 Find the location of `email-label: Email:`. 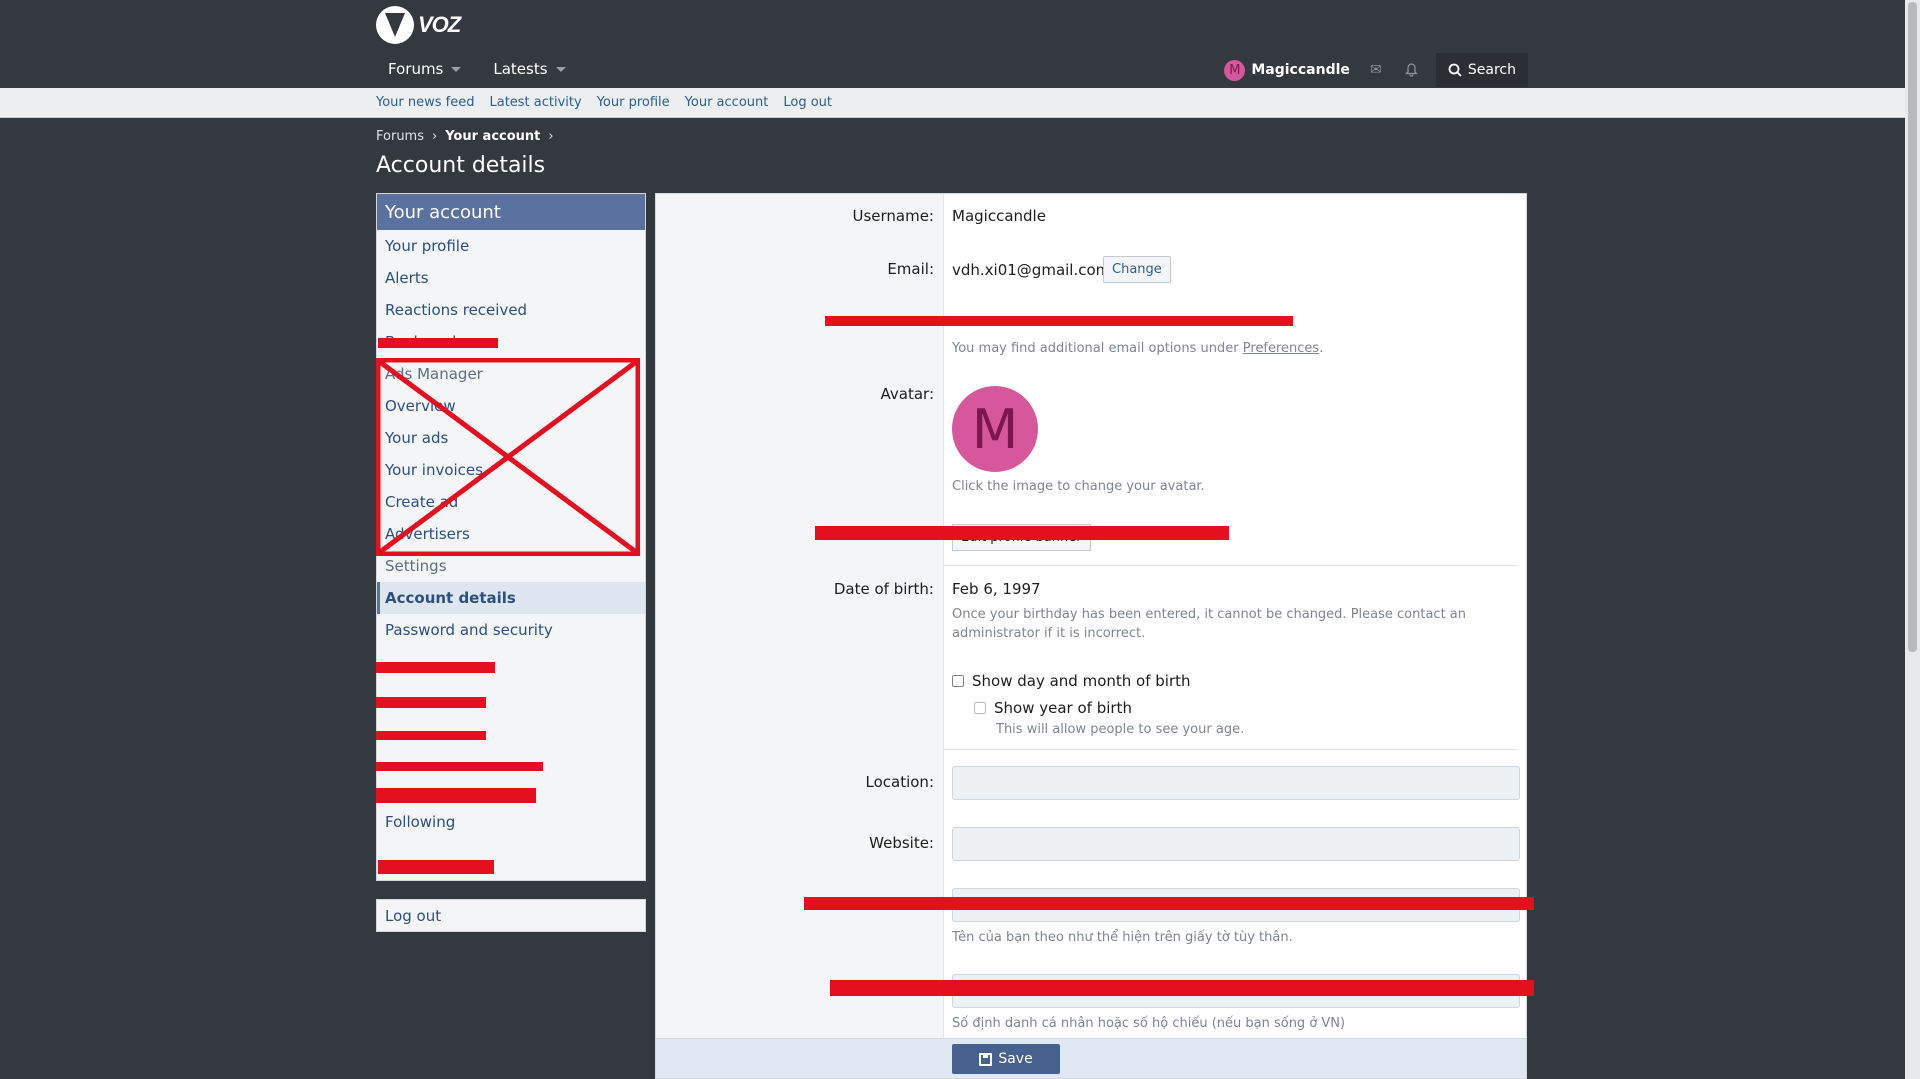

email-label: Email: is located at coordinates (910, 269).